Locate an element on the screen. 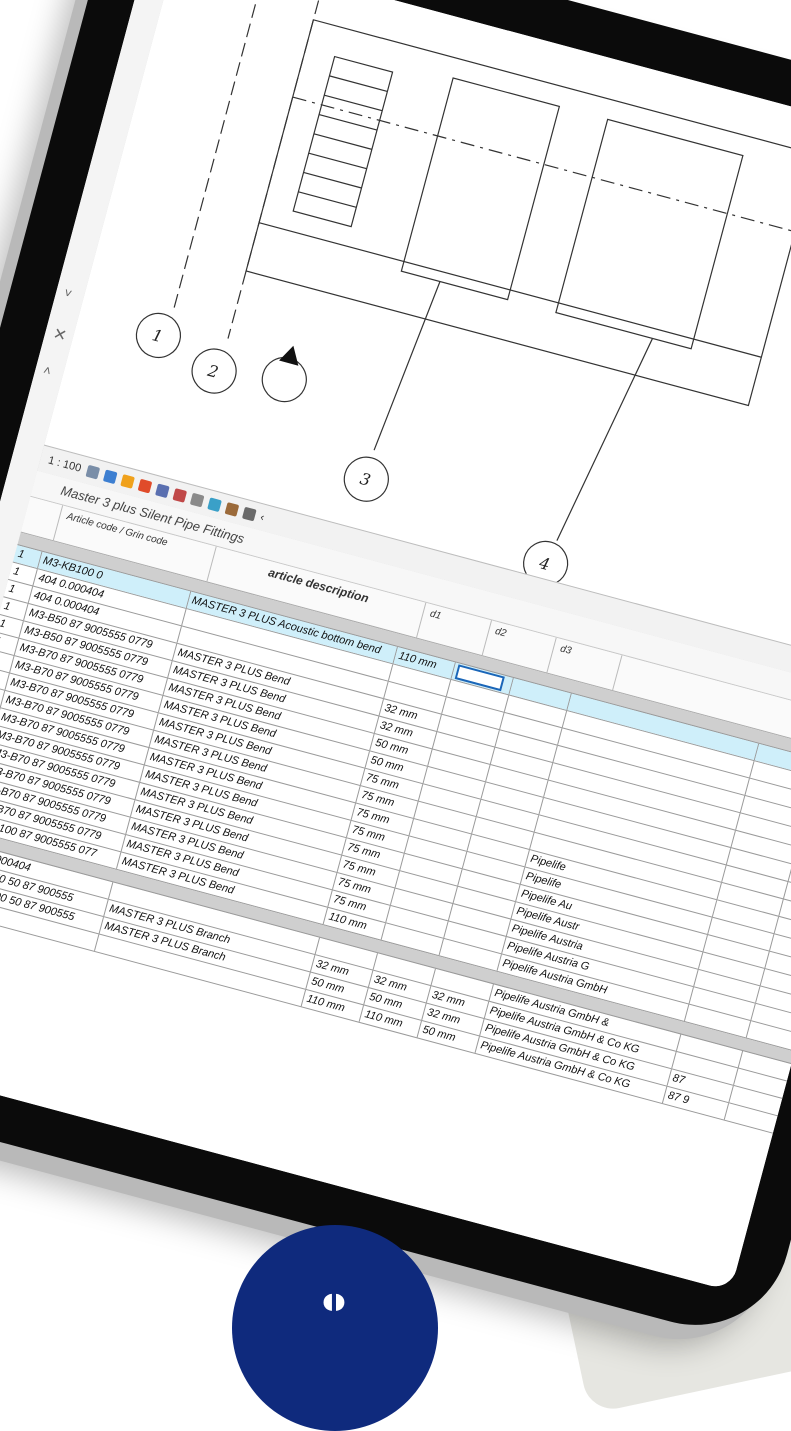  grid-label-2: 2 is located at coordinates (213, 371).